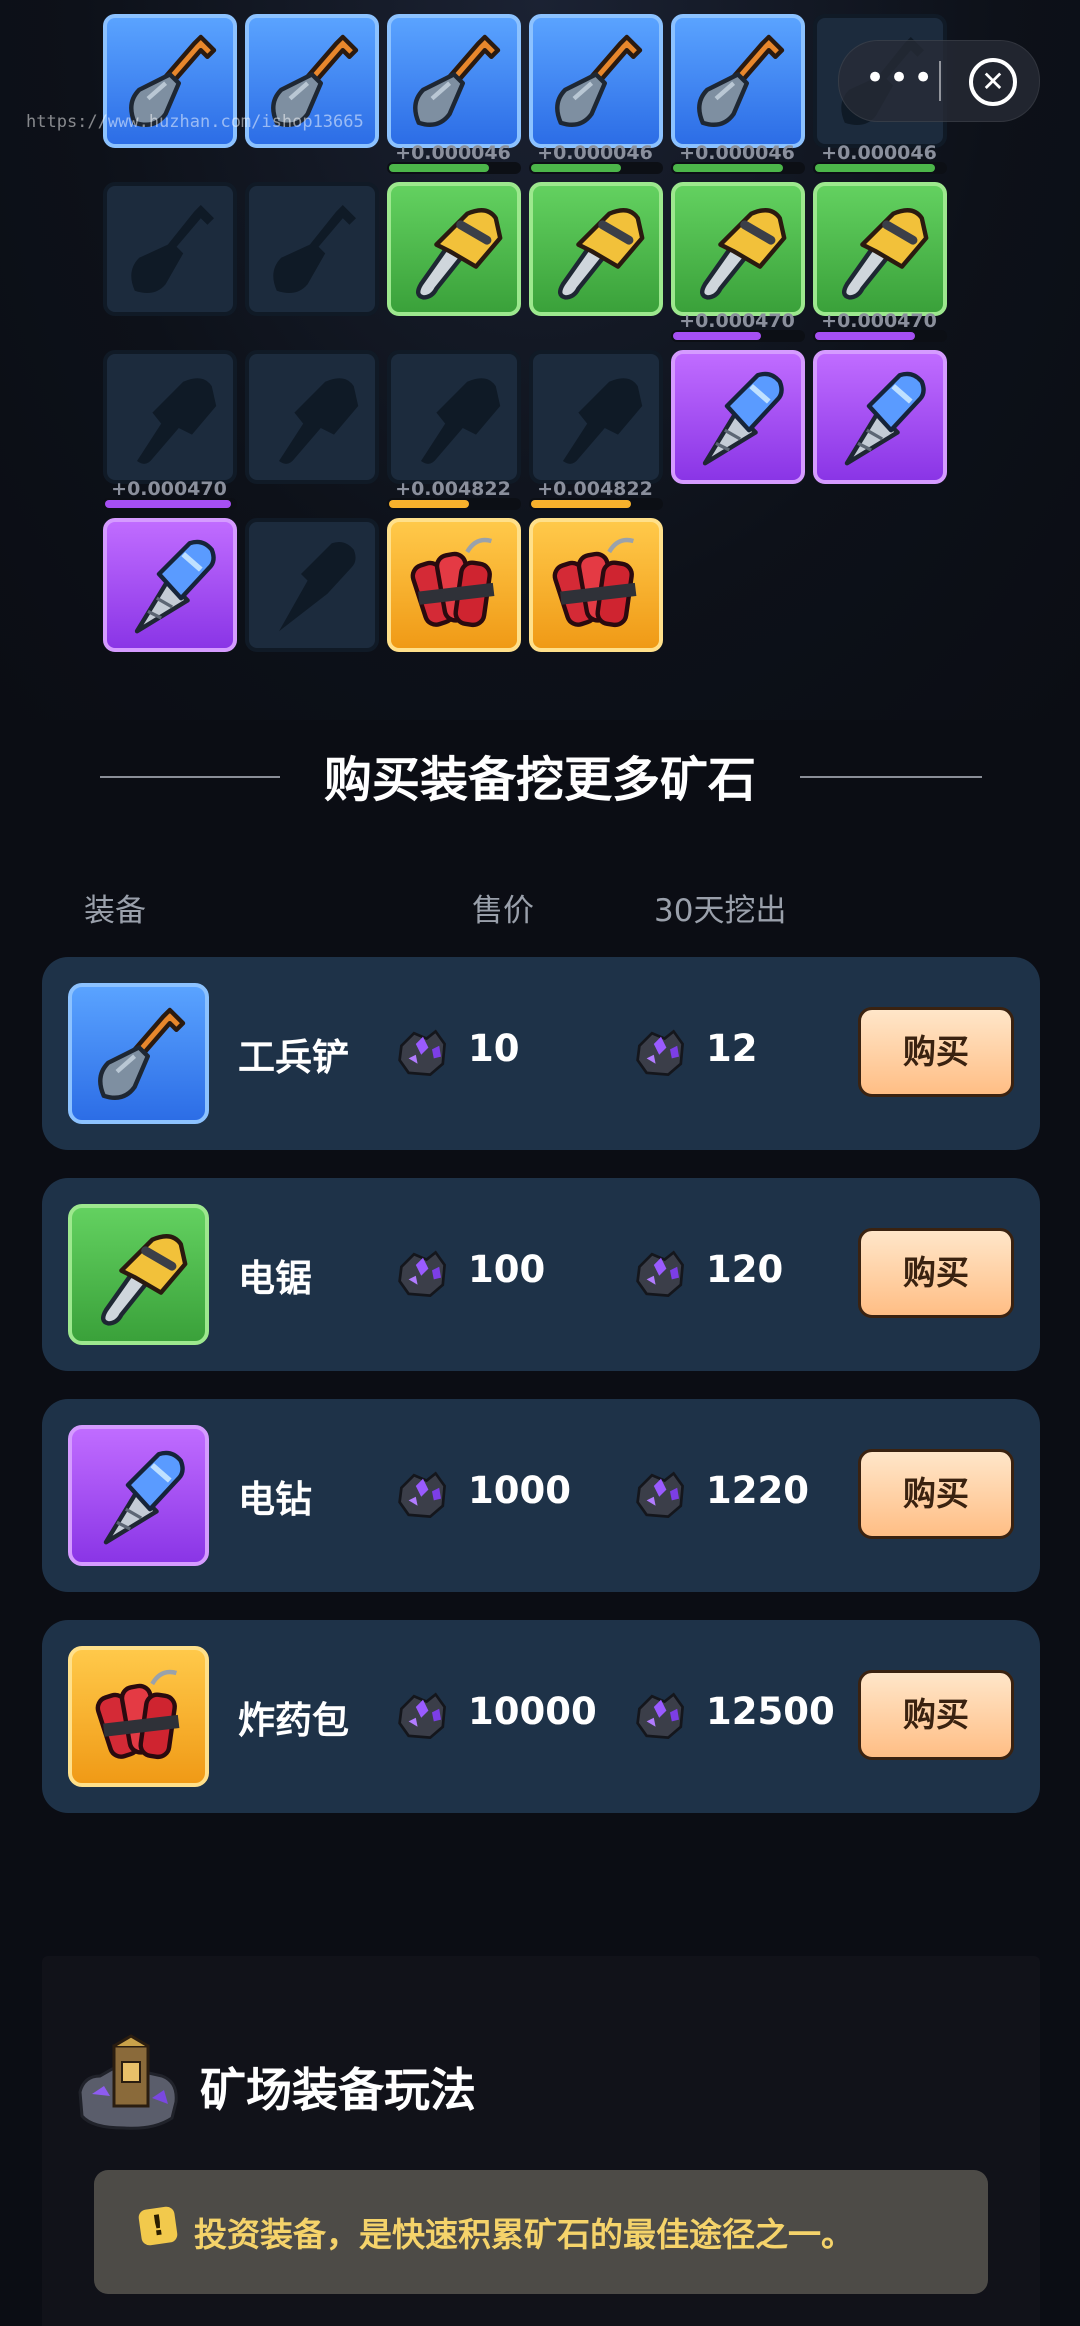  What do you see at coordinates (275, 1278) in the screenshot?
I see `item-name: 电锯` at bounding box center [275, 1278].